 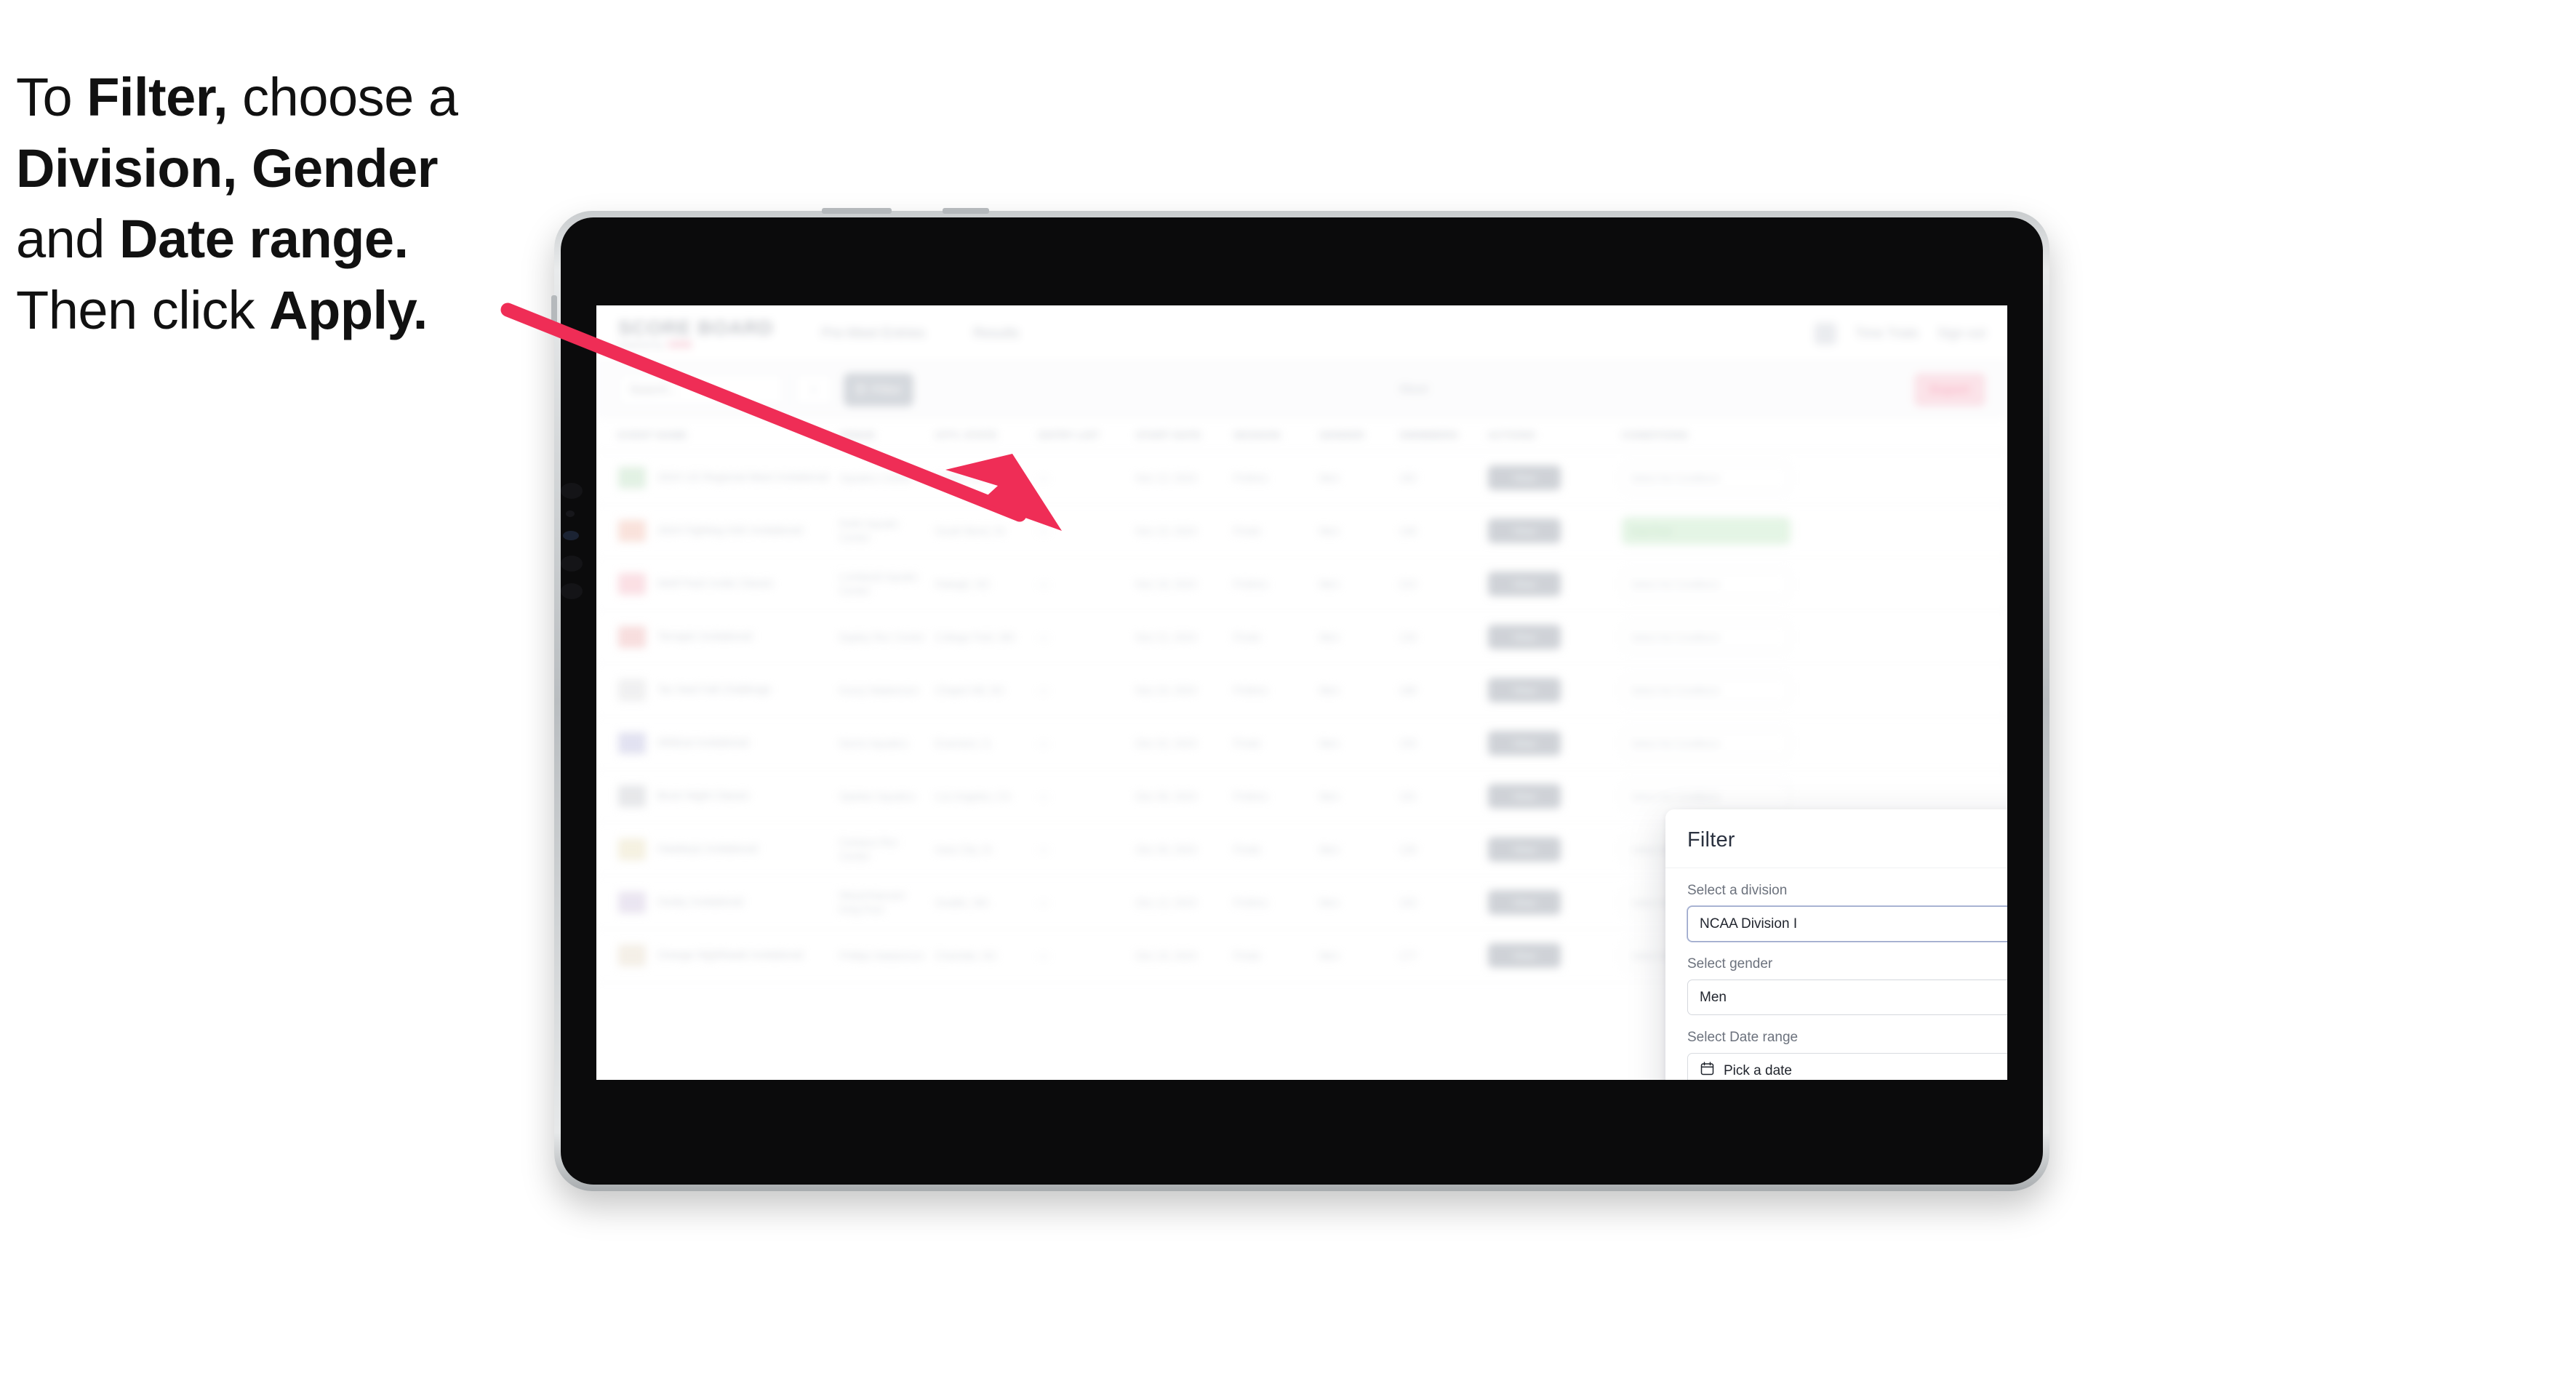 I want to click on date-range-field-group: Select Date range Pick a date, so click(x=1847, y=1055).